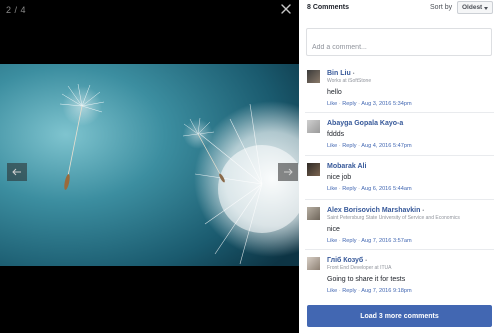 The image size is (500, 333). Describe the element at coordinates (399, 42) in the screenshot. I see `comment-input` at that location.